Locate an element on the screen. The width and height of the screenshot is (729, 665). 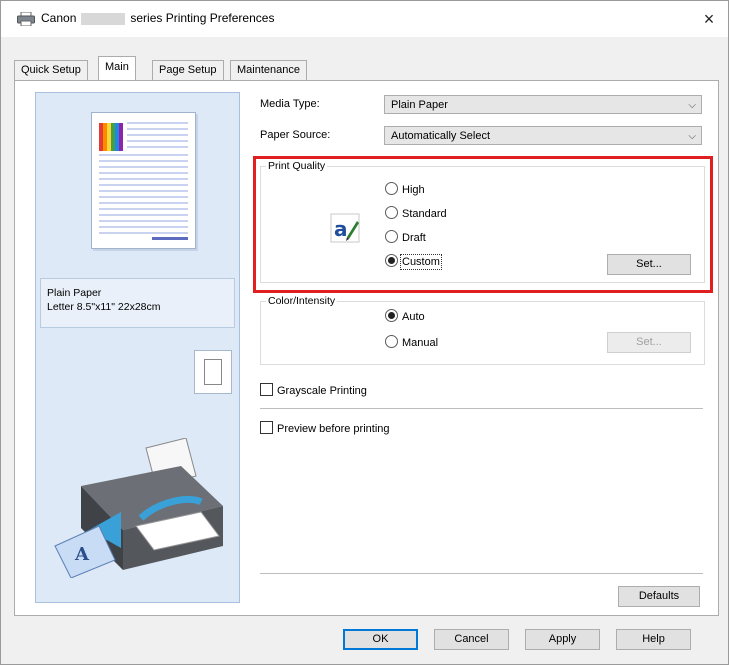
color-auto-label: Auto is located at coordinates (413, 317).